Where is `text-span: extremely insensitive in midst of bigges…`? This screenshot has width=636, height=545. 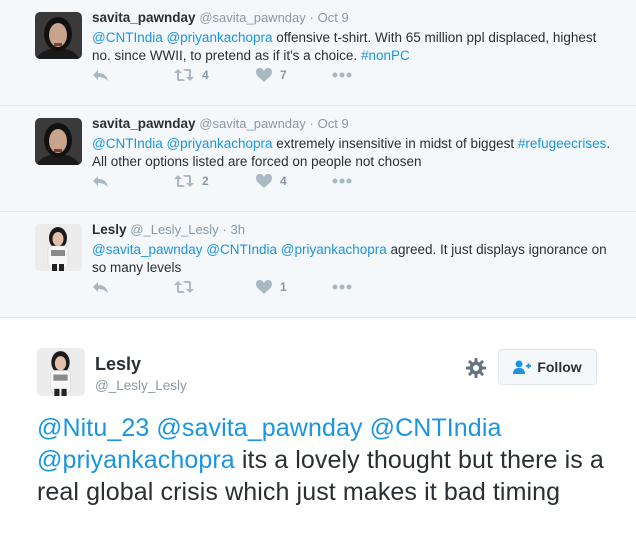 text-span: extremely insensitive in midst of bigges… is located at coordinates (395, 143).